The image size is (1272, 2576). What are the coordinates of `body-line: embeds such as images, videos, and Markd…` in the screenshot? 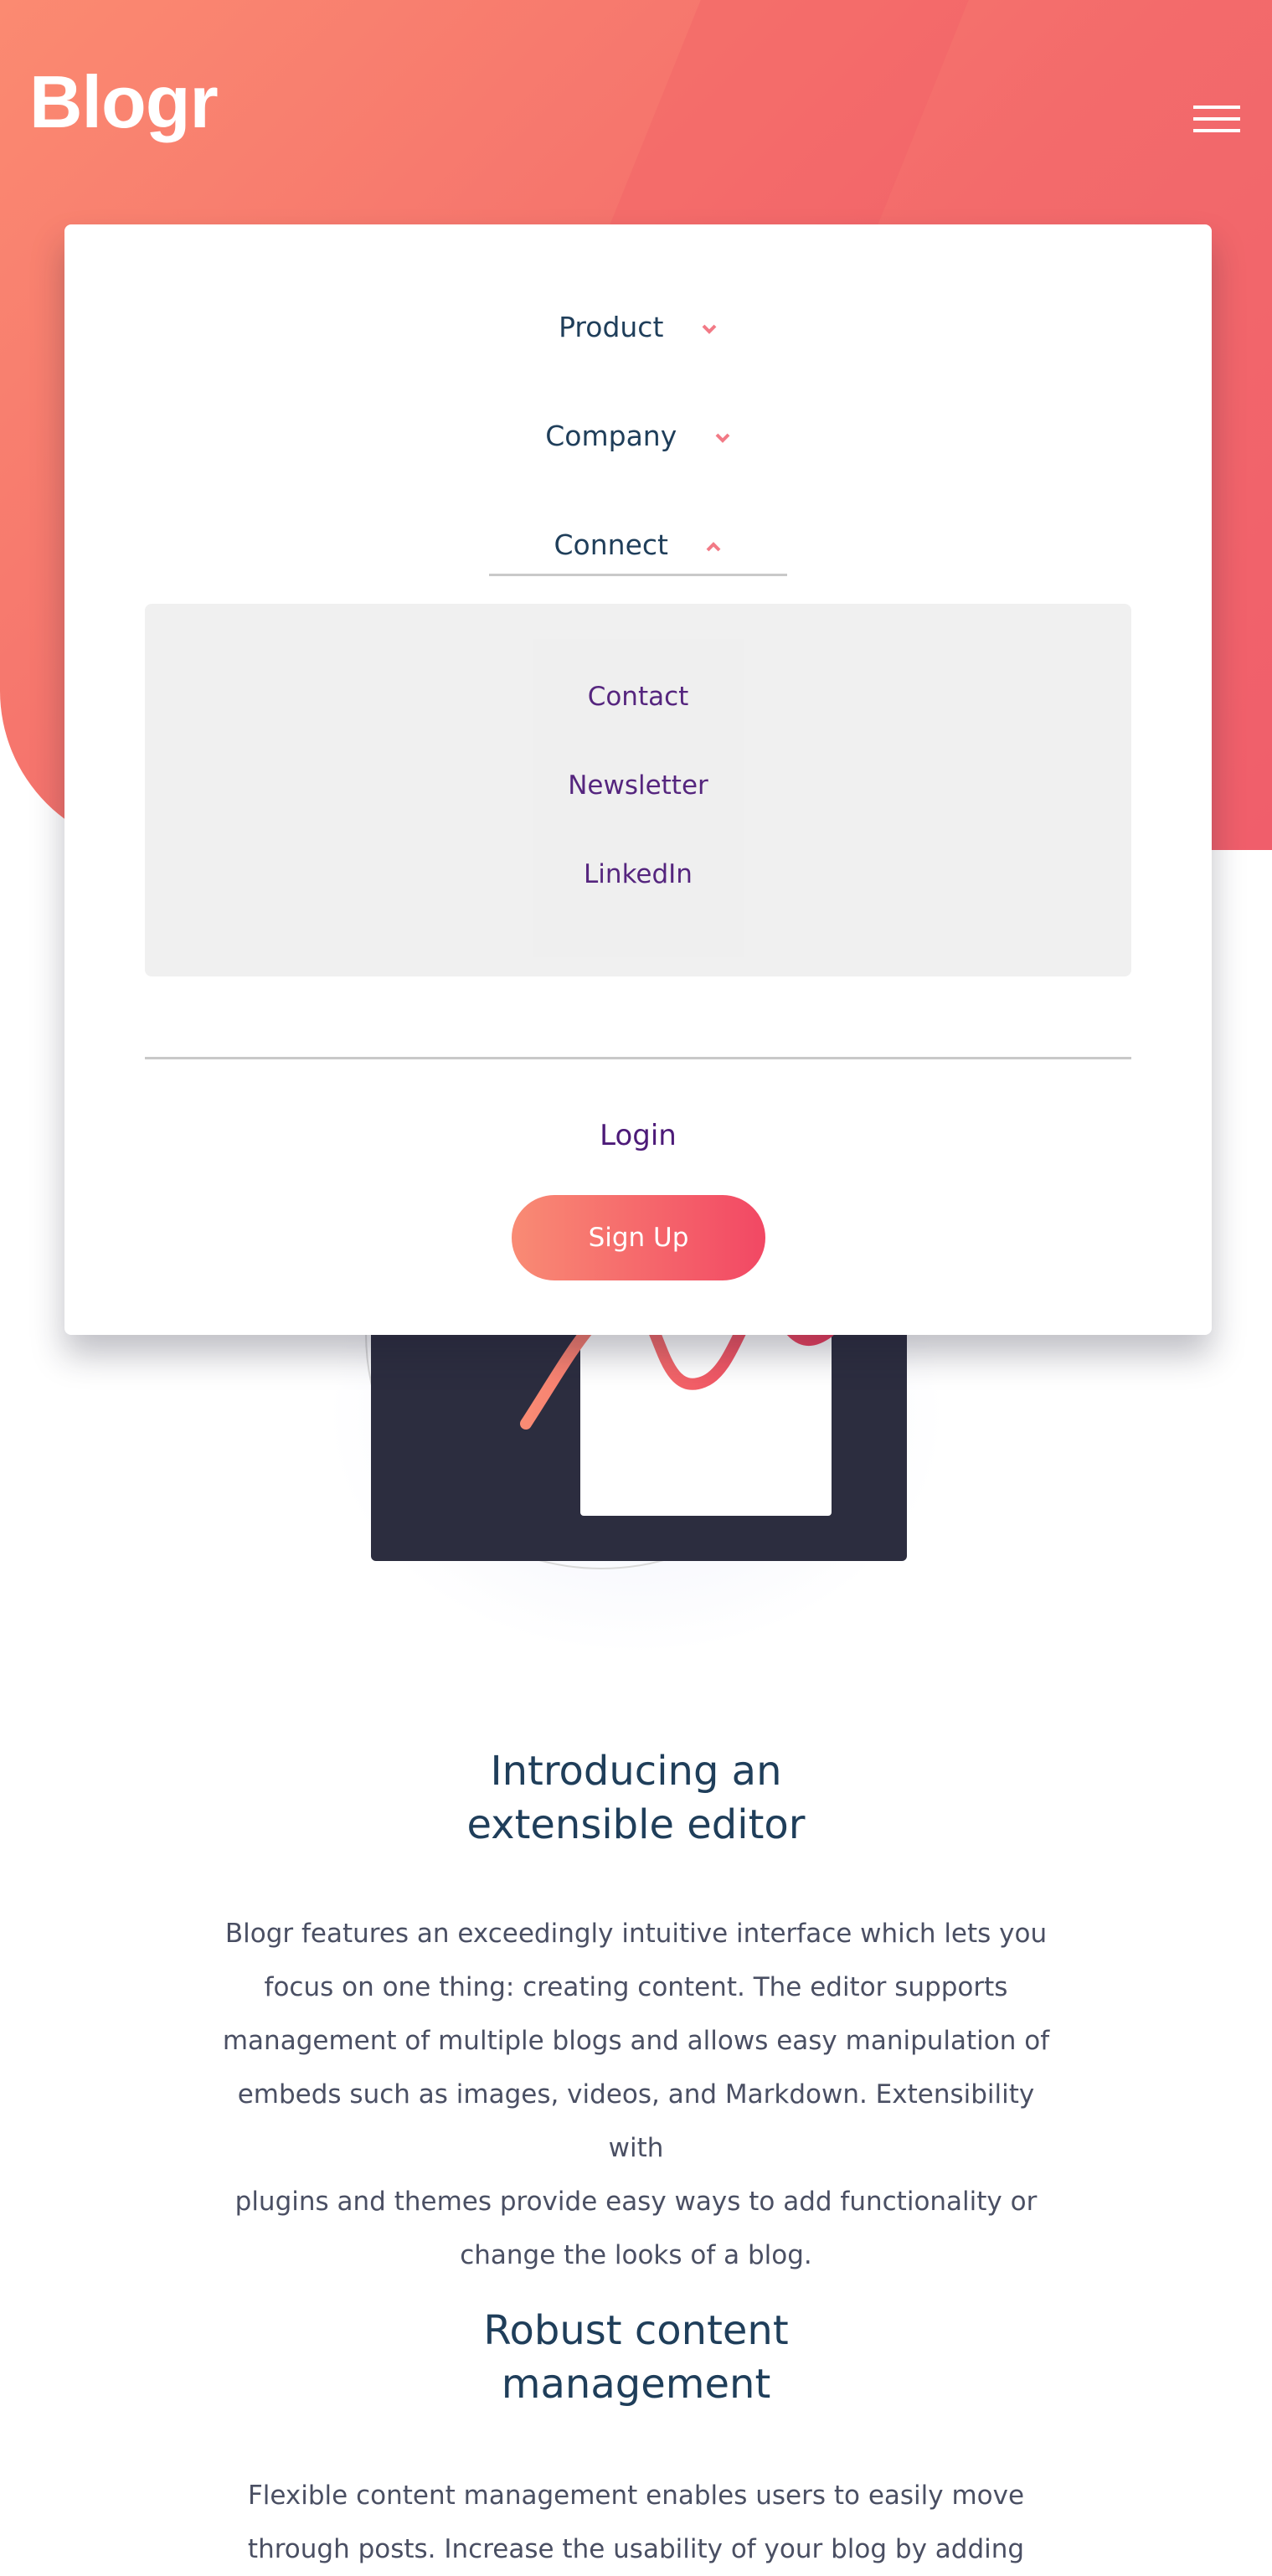 It's located at (636, 2121).